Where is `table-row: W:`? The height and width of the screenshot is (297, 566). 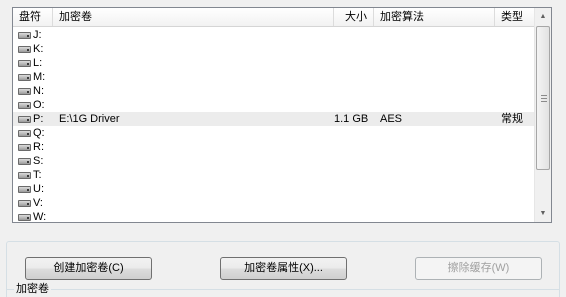 table-row: W: is located at coordinates (274, 217).